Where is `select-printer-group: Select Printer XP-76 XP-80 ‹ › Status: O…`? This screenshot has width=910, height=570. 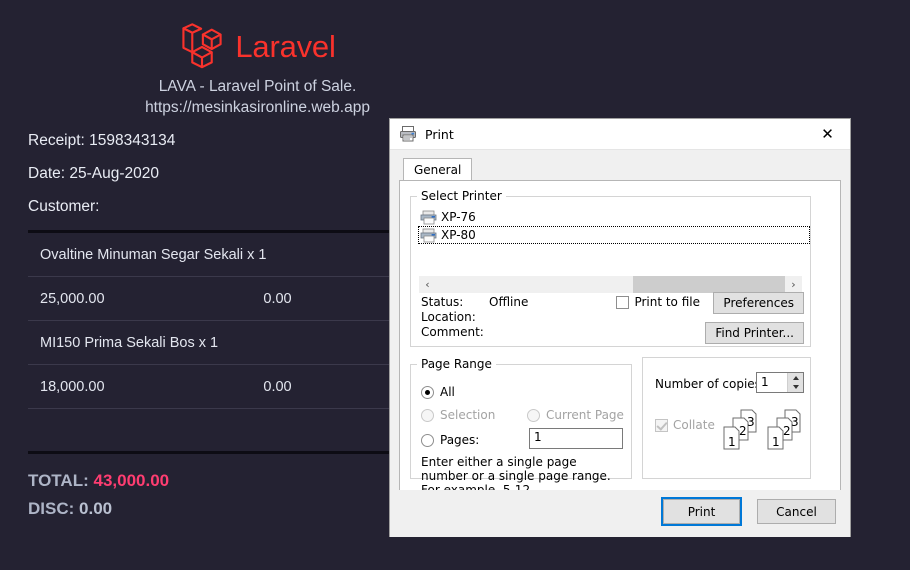
select-printer-group: Select Printer XP-76 XP-80 ‹ › Status: O… is located at coordinates (610, 268).